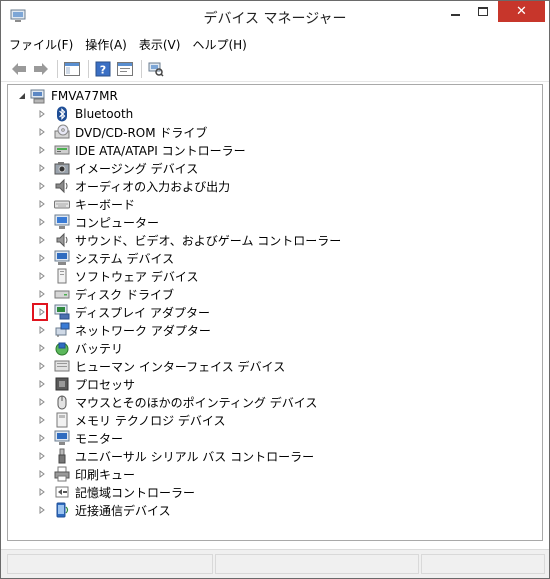  What do you see at coordinates (41, 69) in the screenshot?
I see `forward-button` at bounding box center [41, 69].